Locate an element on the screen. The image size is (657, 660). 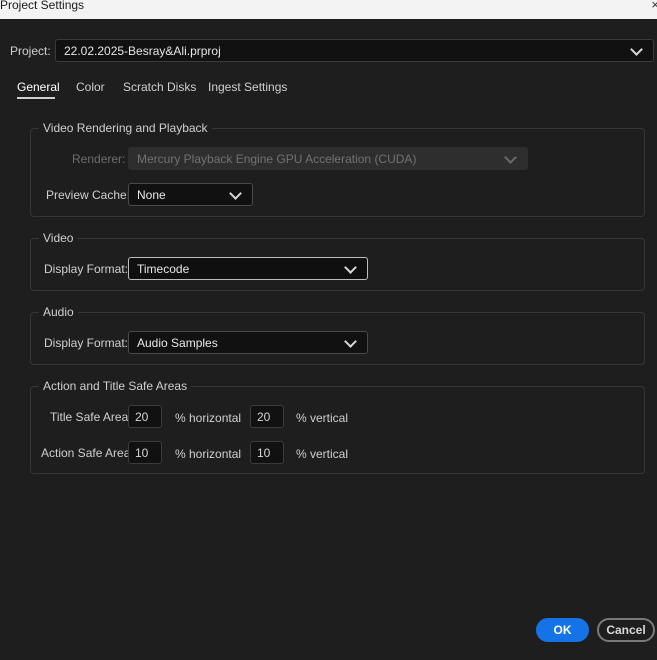
preview-cache-value: None is located at coordinates (151, 195).